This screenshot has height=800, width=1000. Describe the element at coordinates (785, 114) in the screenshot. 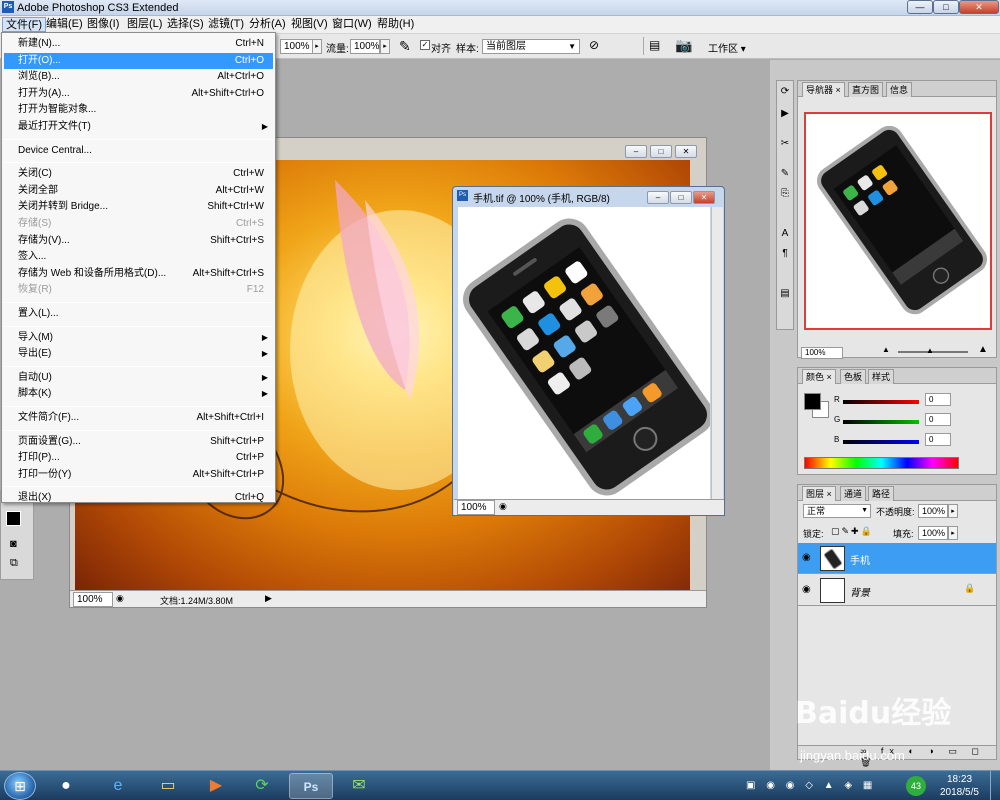

I see `actions-icon: ▶` at that location.